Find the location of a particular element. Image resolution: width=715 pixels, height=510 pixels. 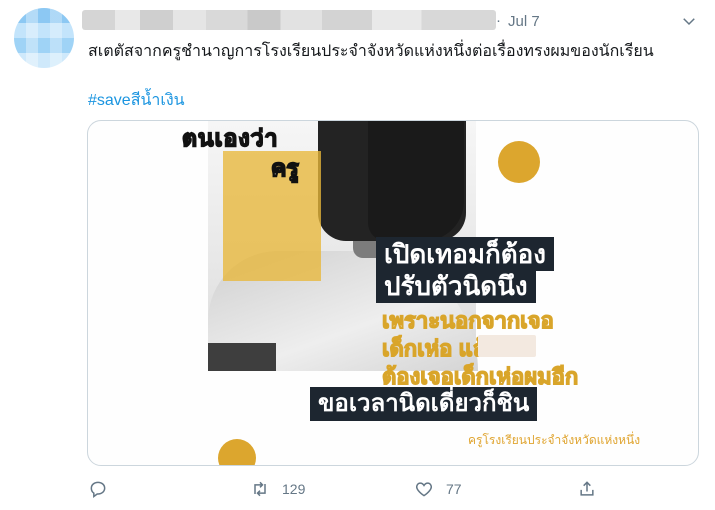

share-button is located at coordinates (587, 489).